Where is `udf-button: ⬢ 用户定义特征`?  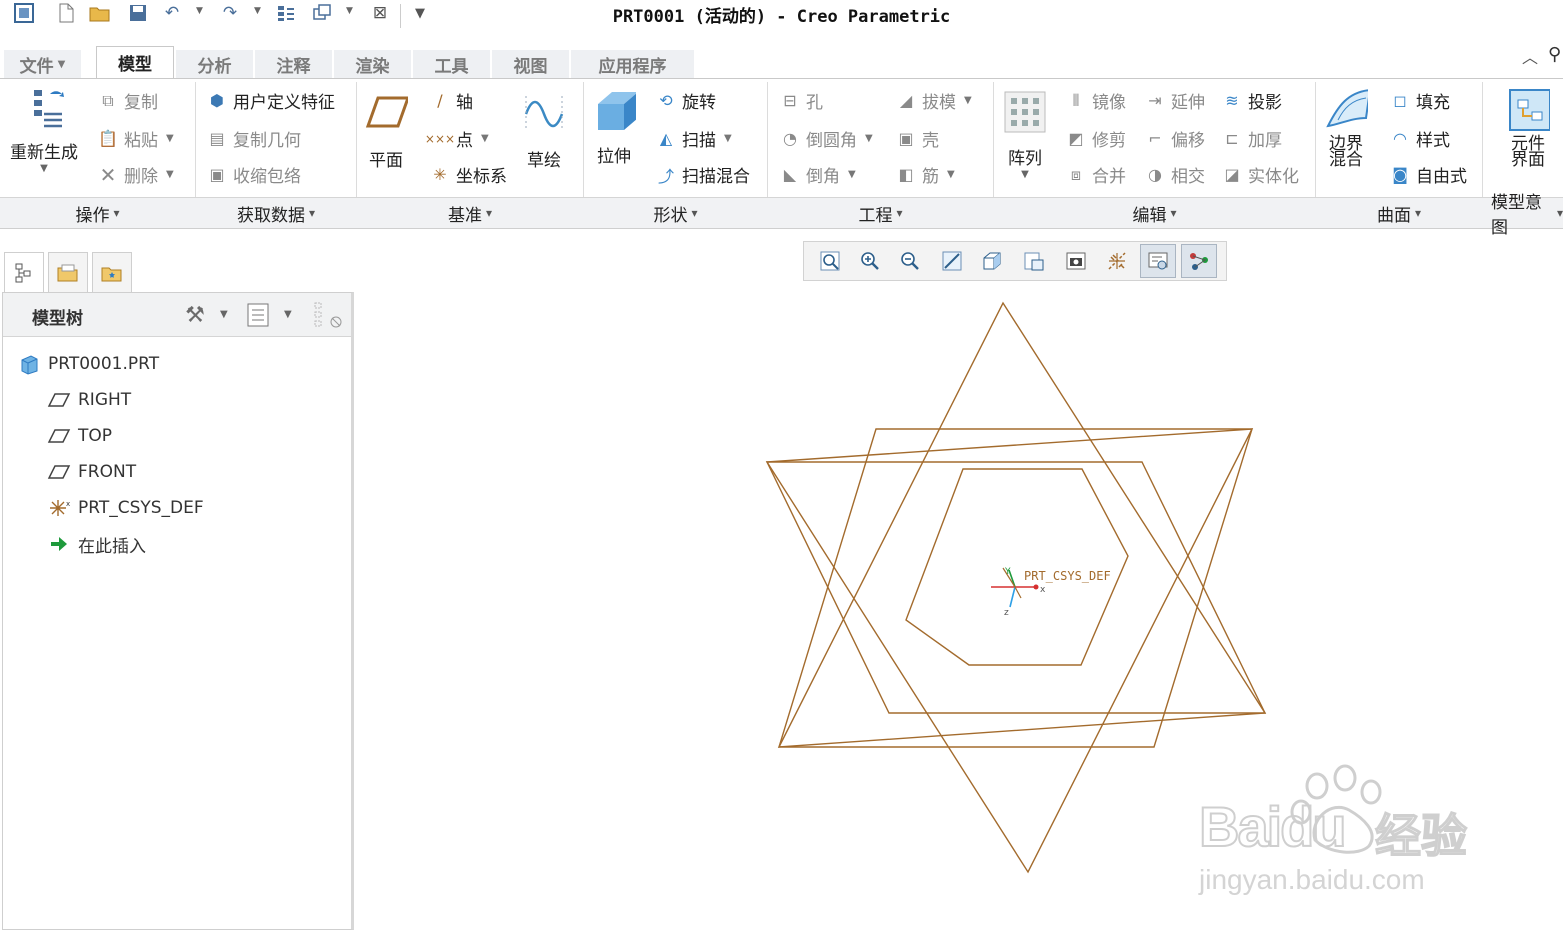
udf-button: ⬢ 用户定义特征 is located at coordinates (270, 100).